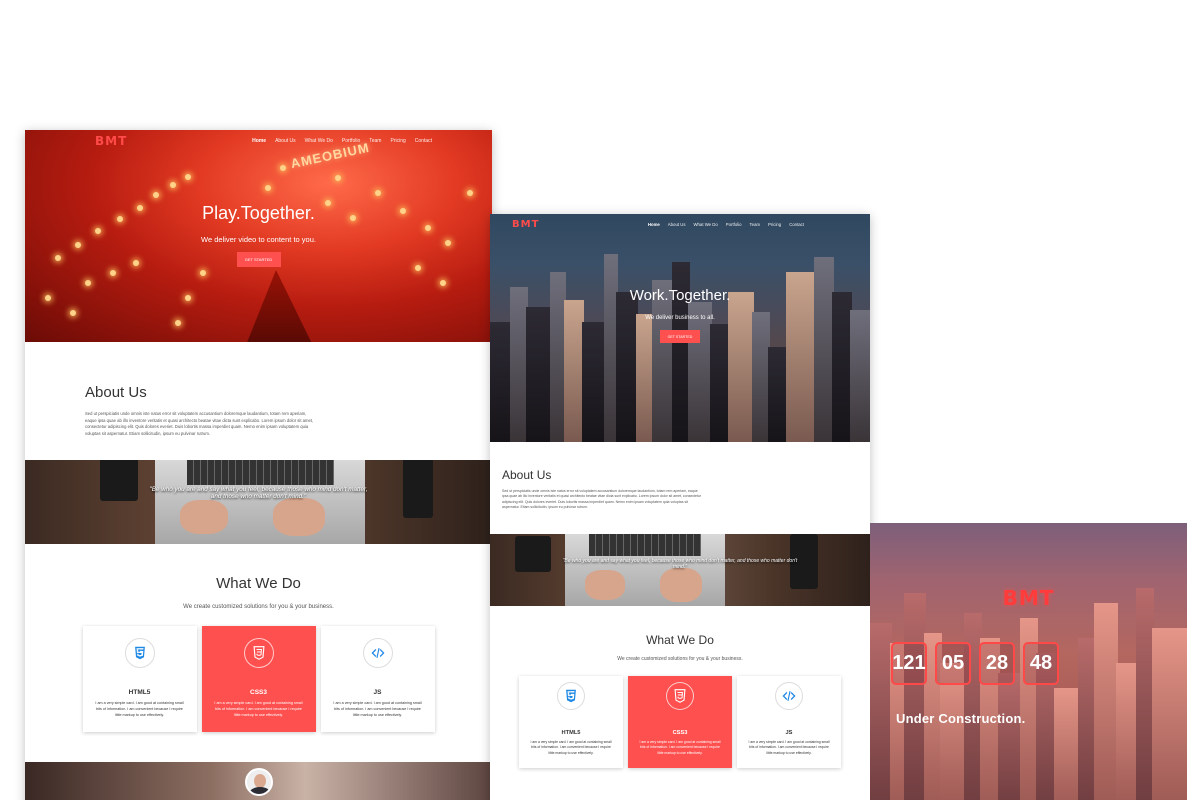 The image size is (1200, 800). Describe the element at coordinates (680, 318) in the screenshot. I see `hero-subtitle: We deliver business to all.` at that location.